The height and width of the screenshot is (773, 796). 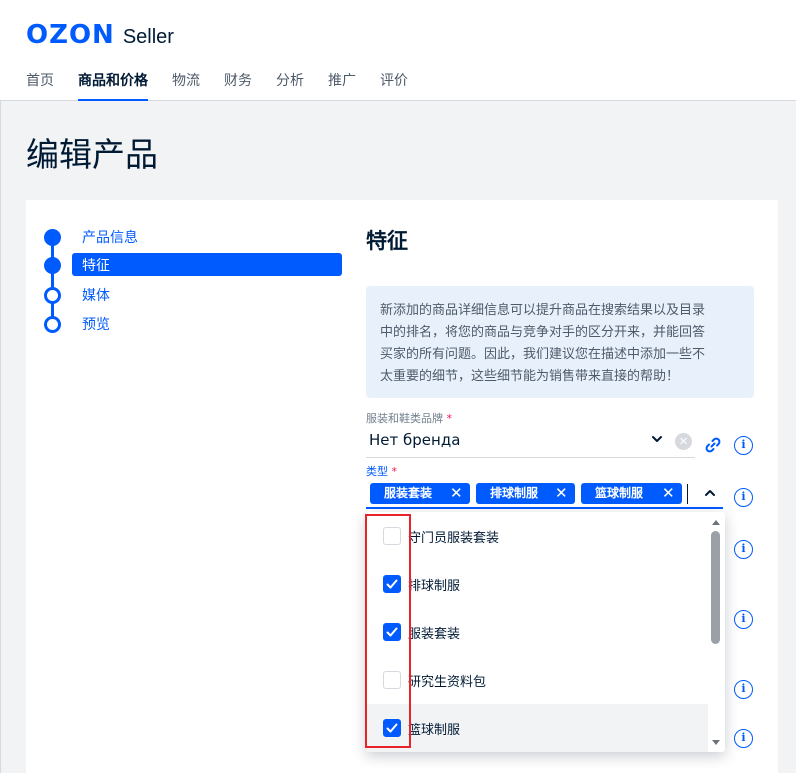 I want to click on nav-item-home: 首页, so click(x=40, y=85).